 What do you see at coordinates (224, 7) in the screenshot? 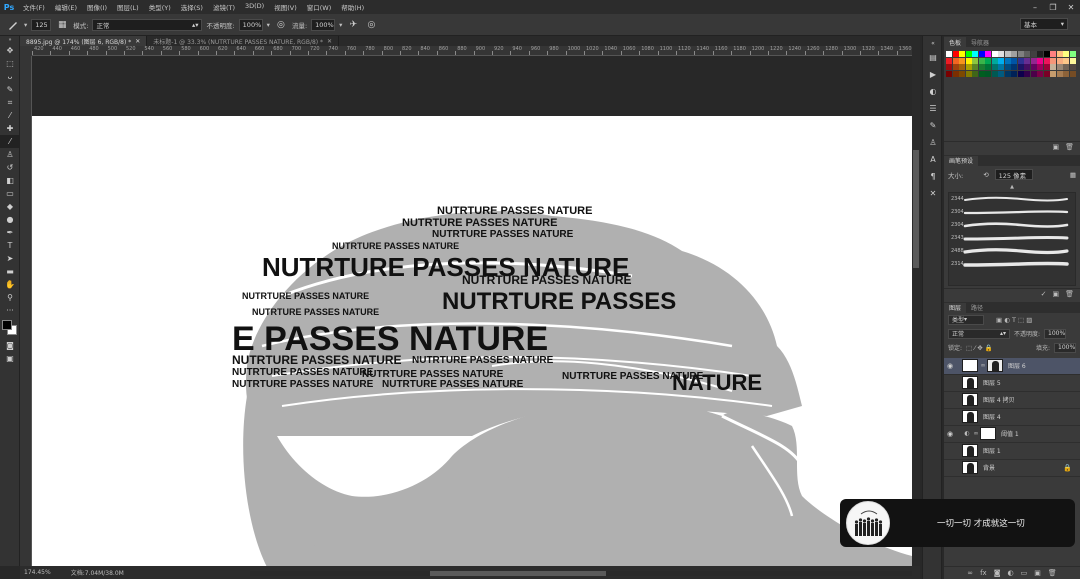
I see `menu-item: 滤镜(T)` at bounding box center [224, 7].